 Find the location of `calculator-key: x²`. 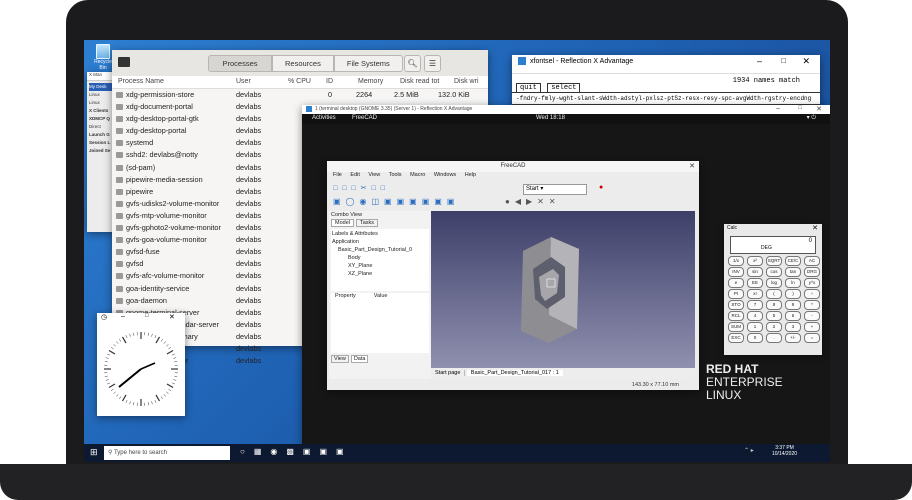

calculator-key: x² is located at coordinates (755, 261).